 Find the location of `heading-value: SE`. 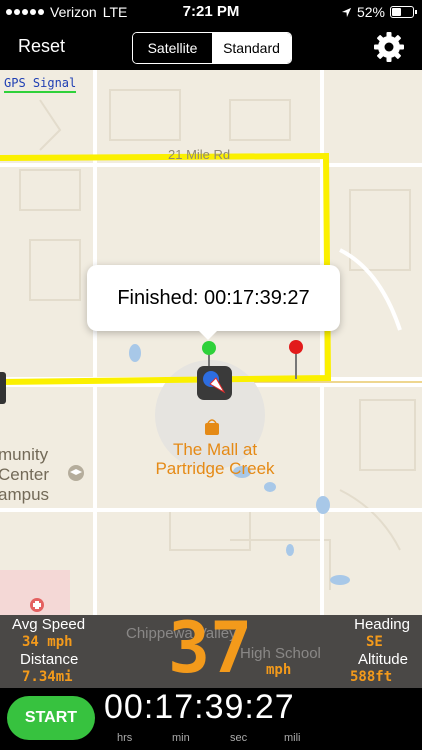

heading-value: SE is located at coordinates (374, 642).